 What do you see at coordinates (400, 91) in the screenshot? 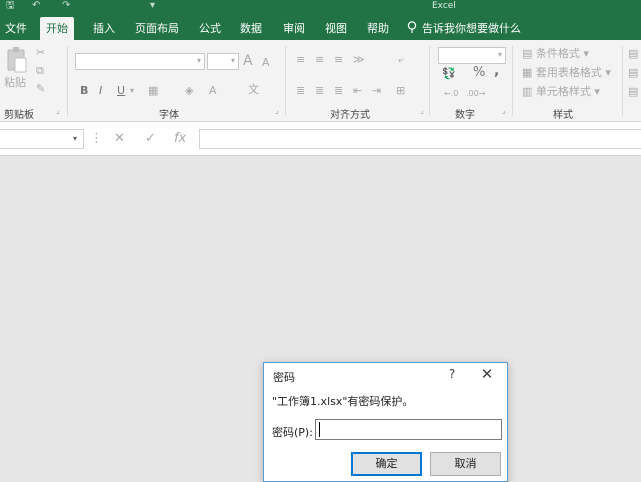
I see `merge-center-icon: ⊞` at bounding box center [400, 91].